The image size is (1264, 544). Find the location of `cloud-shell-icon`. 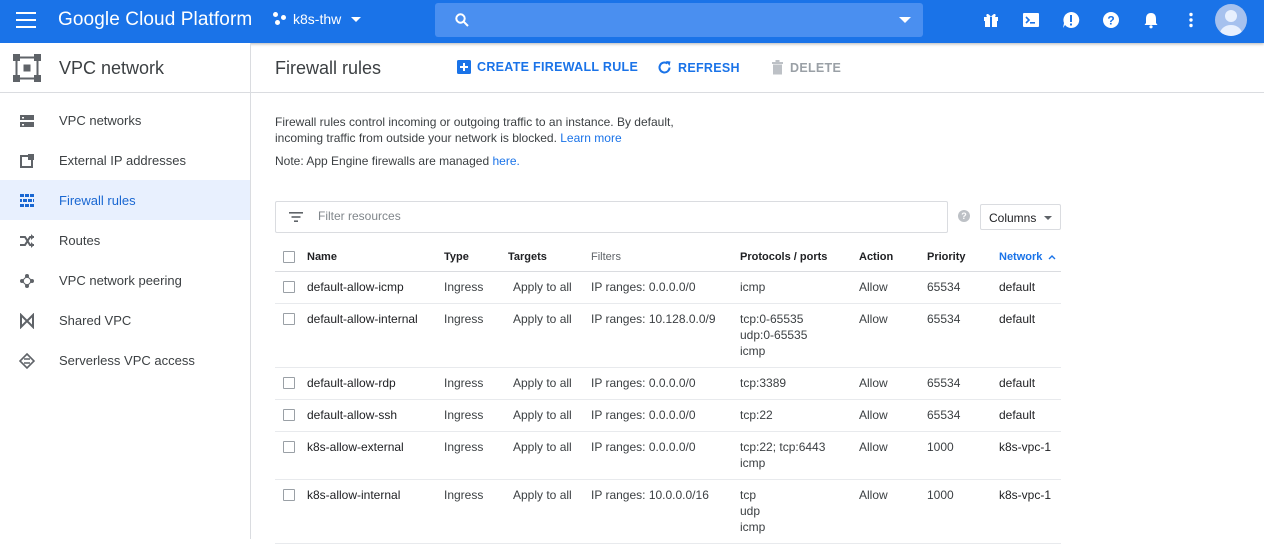

cloud-shell-icon is located at coordinates (1031, 20).